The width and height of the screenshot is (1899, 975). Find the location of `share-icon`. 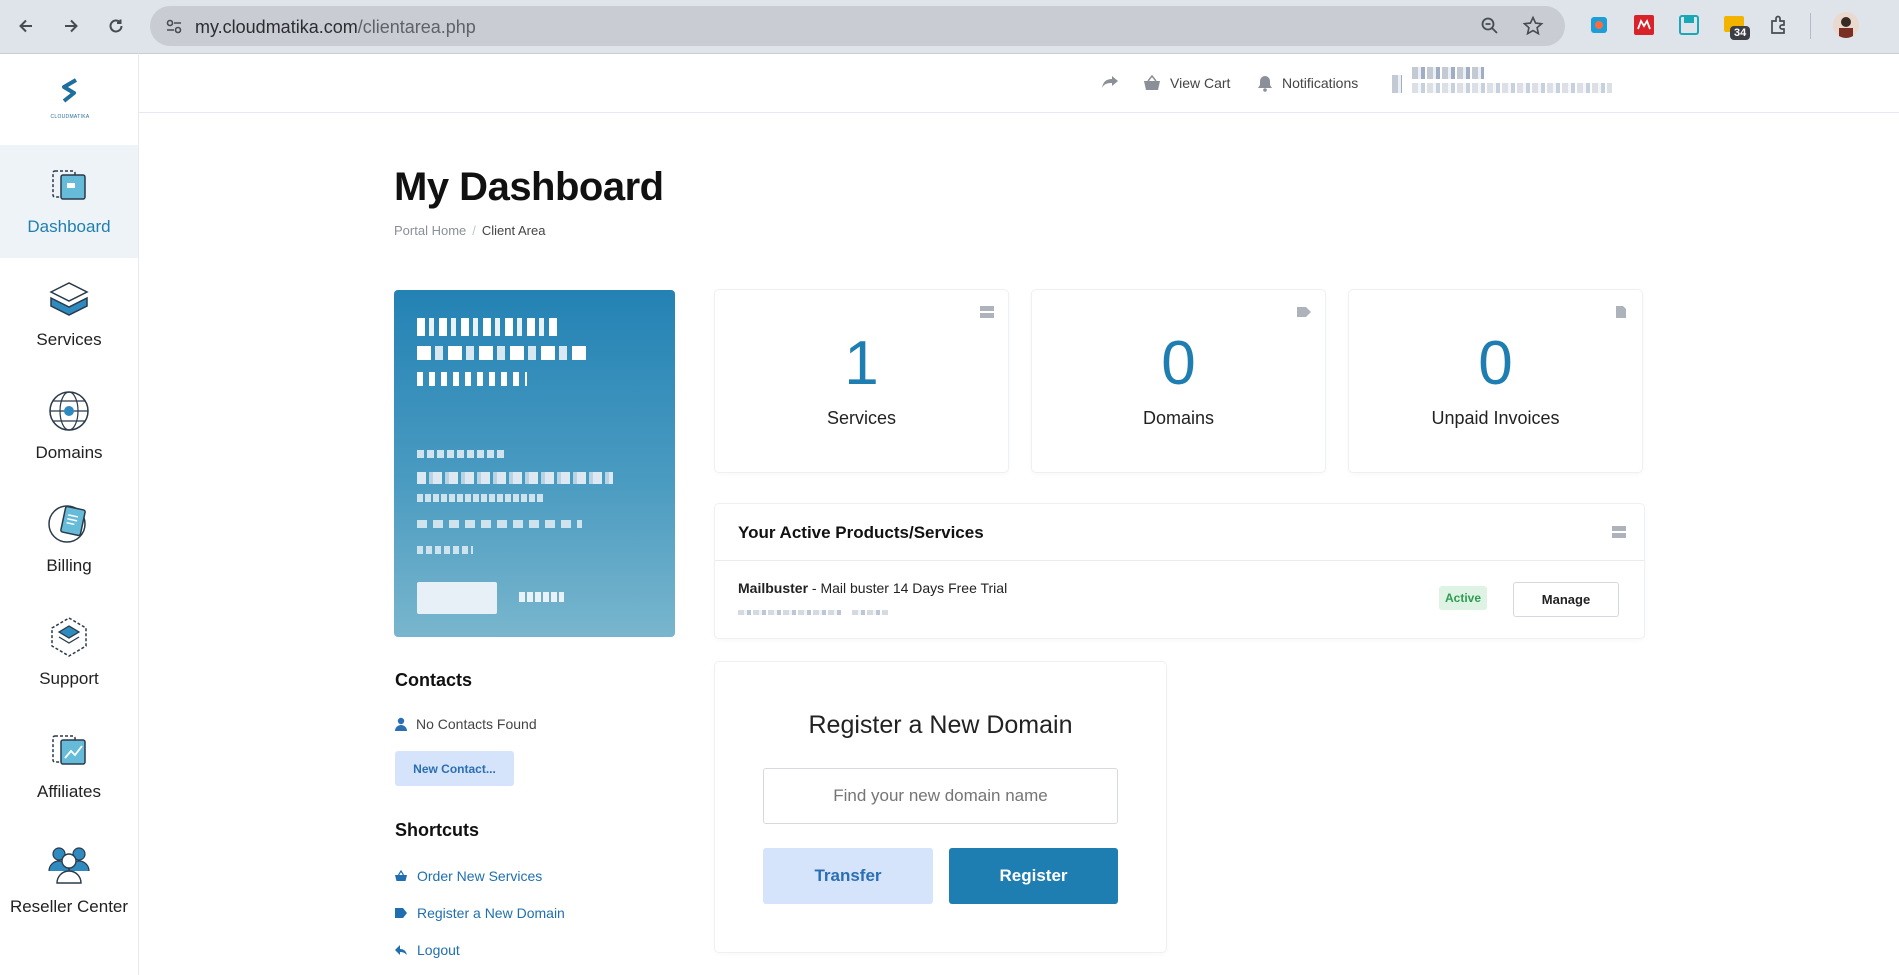

share-icon is located at coordinates (1110, 82).